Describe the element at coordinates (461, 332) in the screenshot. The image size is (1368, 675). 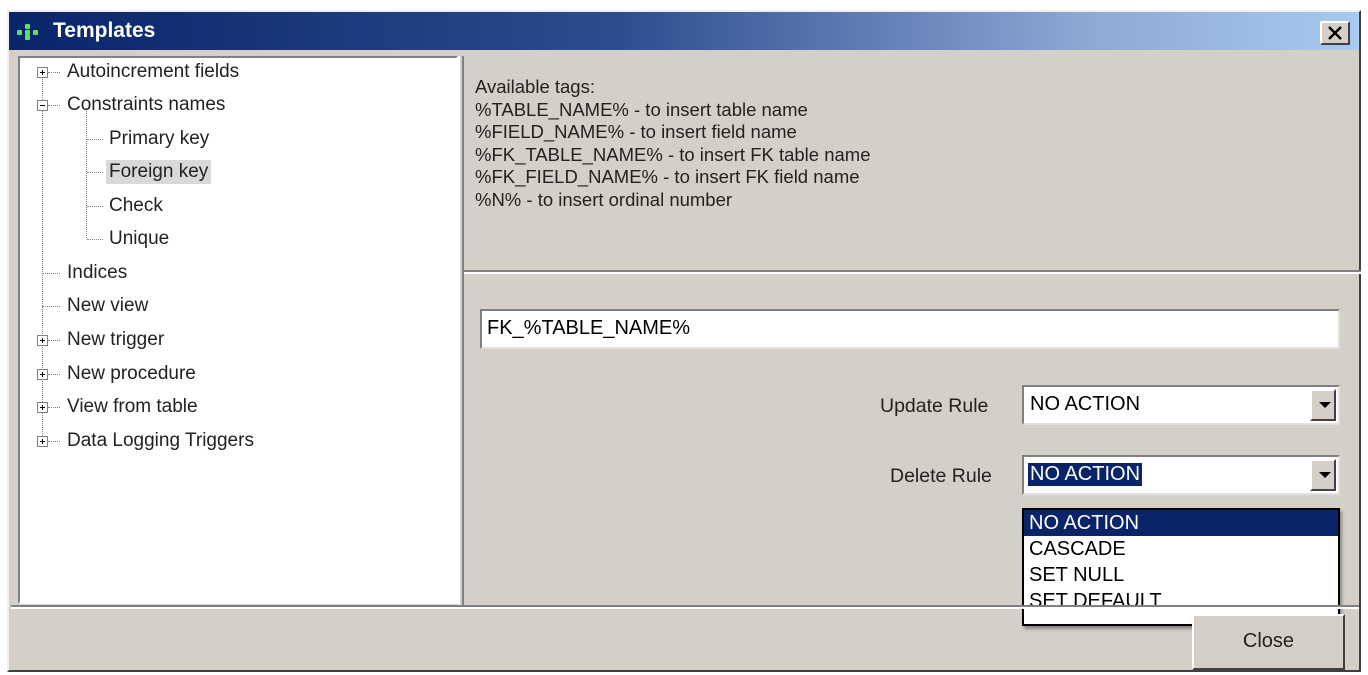
I see `panel-splitter` at that location.